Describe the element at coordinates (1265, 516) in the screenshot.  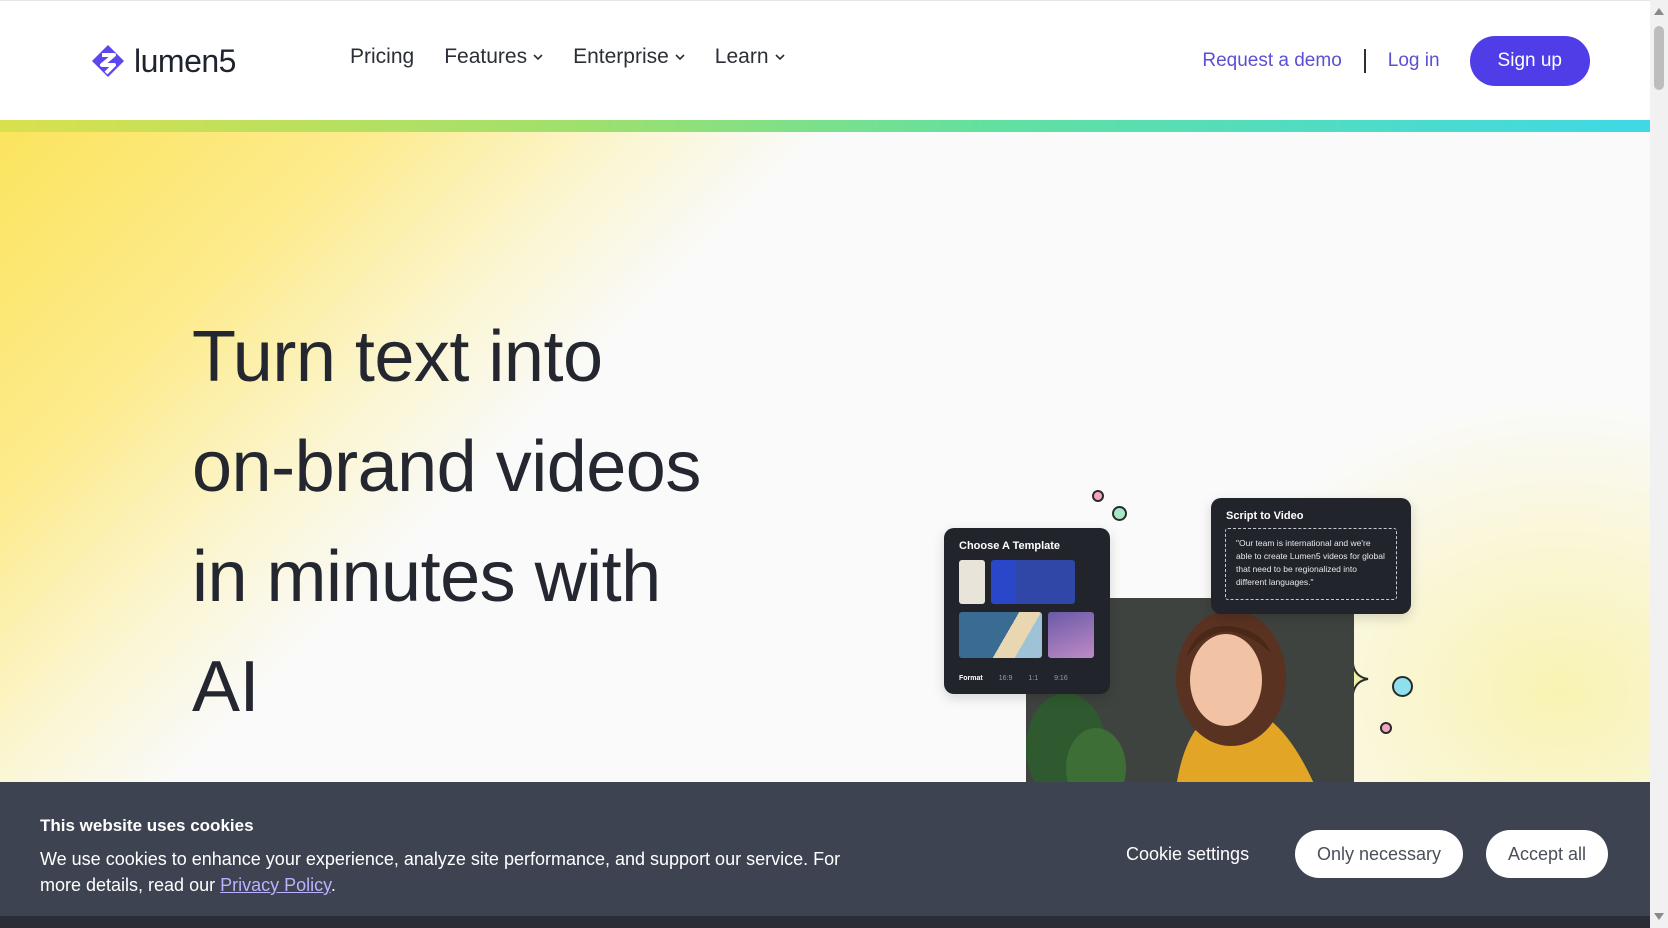
I see `script-card-title: Script to Video` at that location.